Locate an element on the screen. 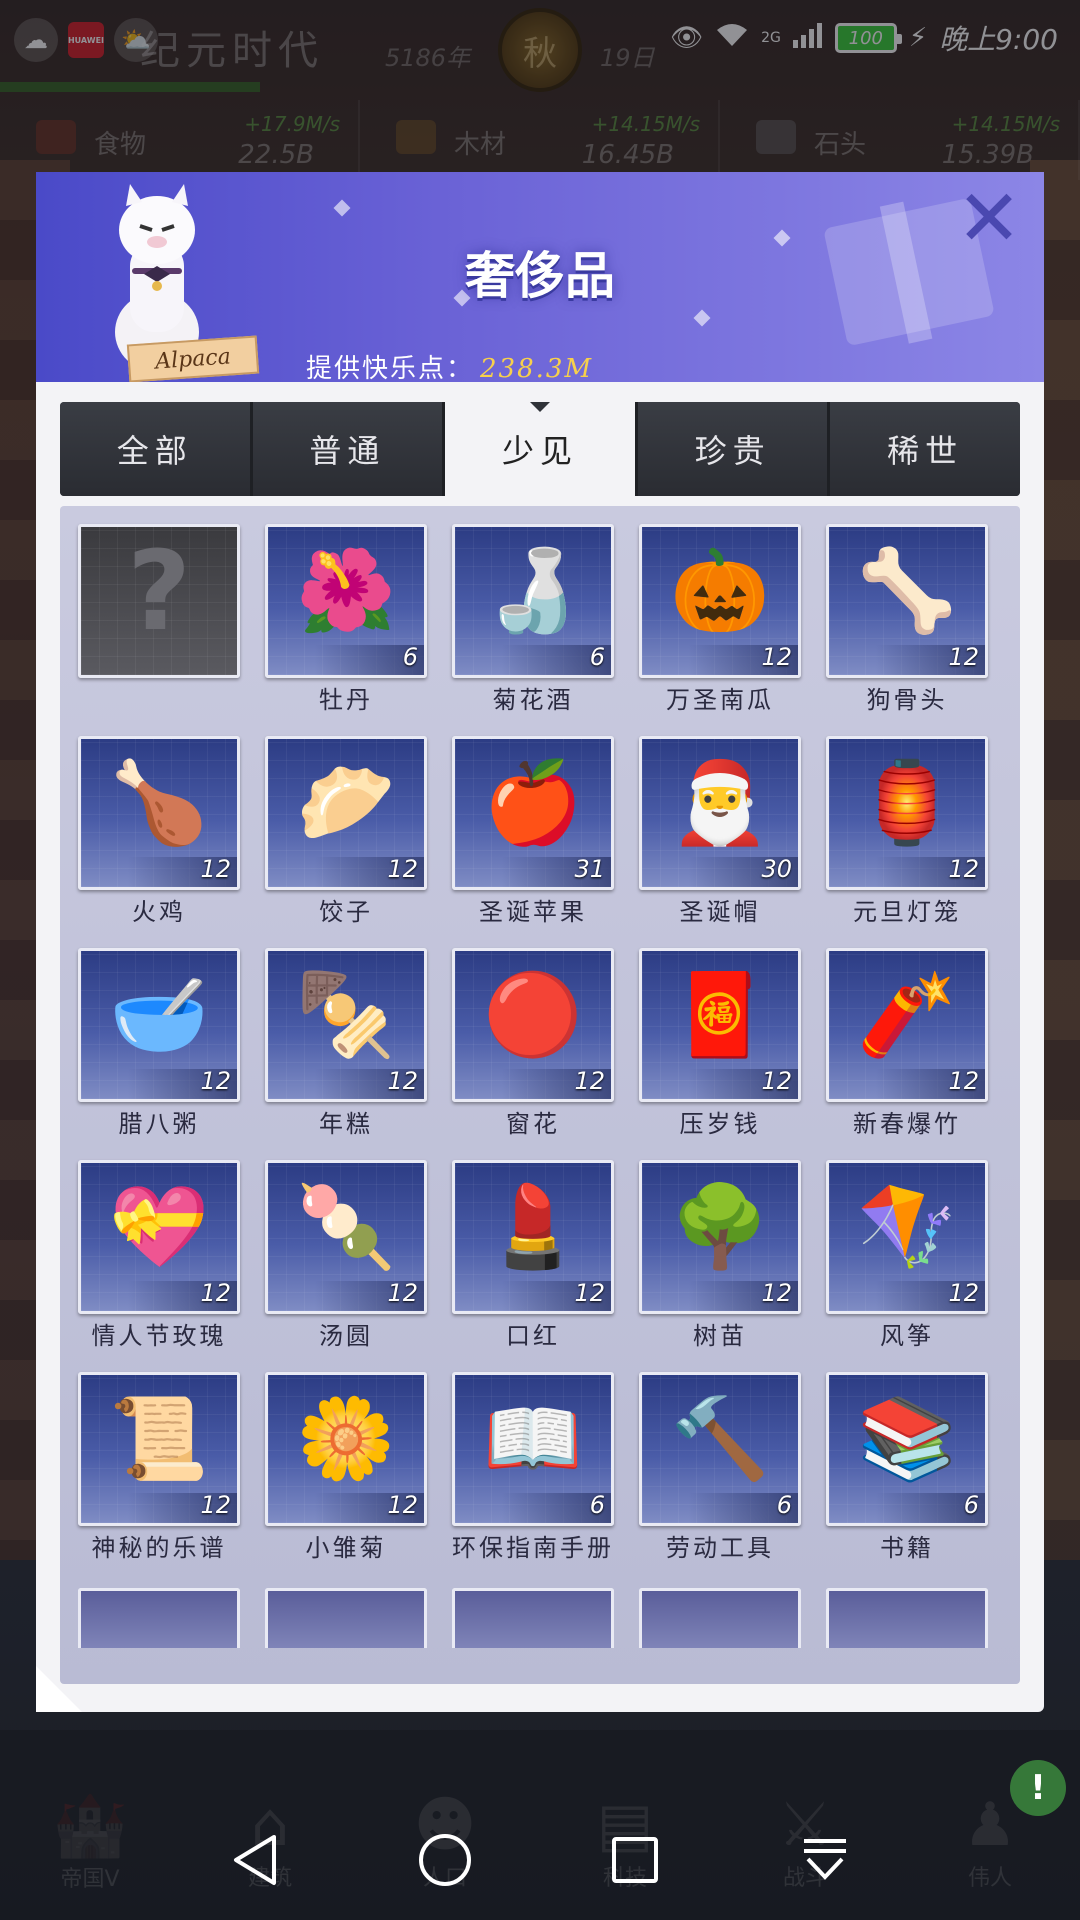 The image size is (1080, 1920). tab-rare: 珍贵 is located at coordinates (734, 449).